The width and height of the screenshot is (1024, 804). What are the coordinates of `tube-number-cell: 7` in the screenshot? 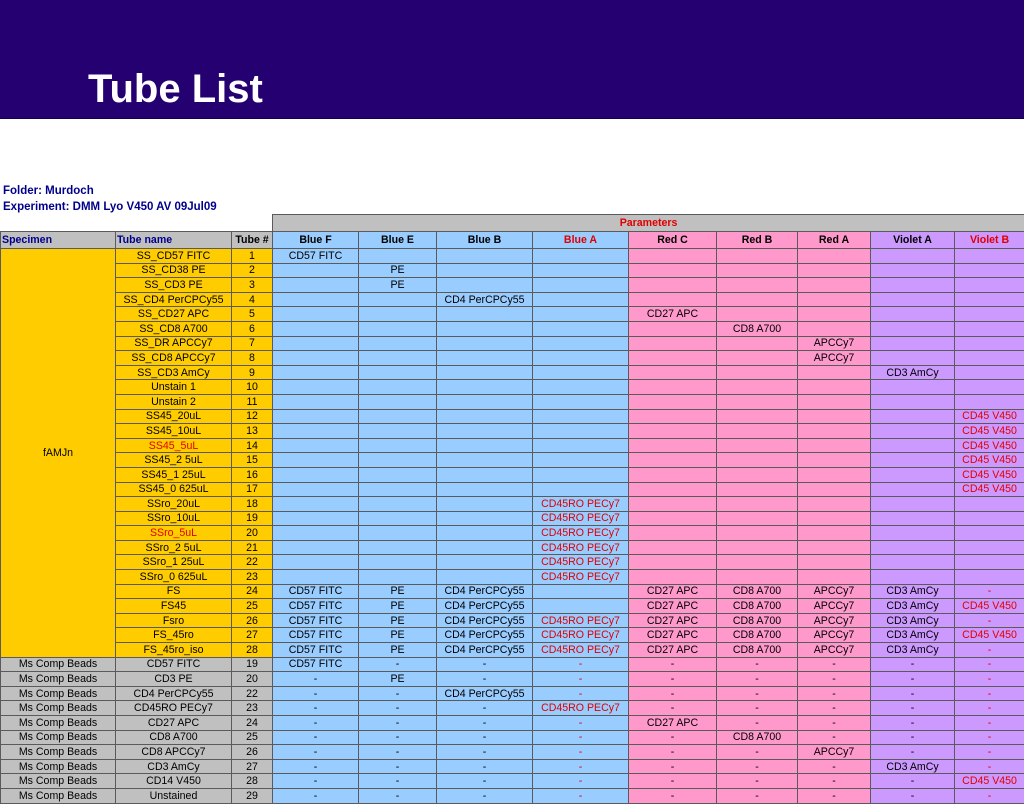 It's located at (252, 343).